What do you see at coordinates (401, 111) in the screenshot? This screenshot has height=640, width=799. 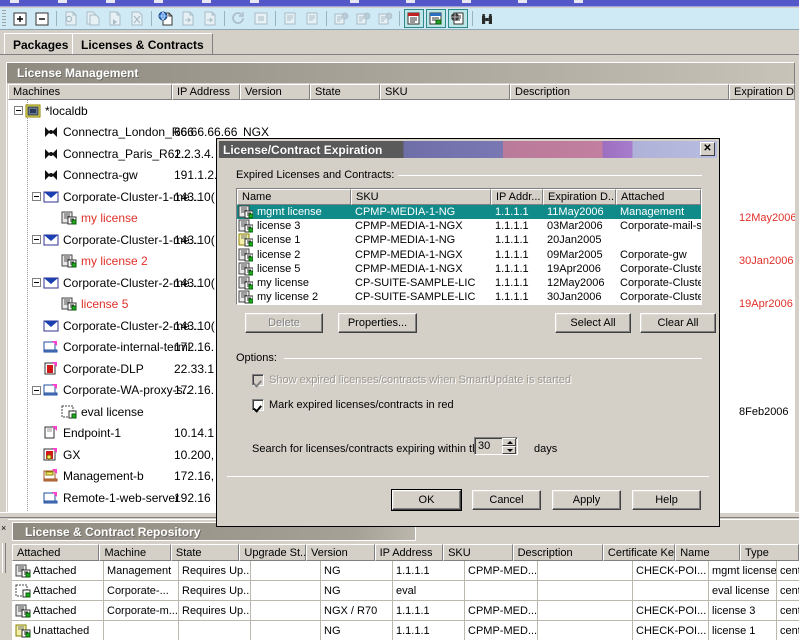 I see `tree-row: *localdb` at bounding box center [401, 111].